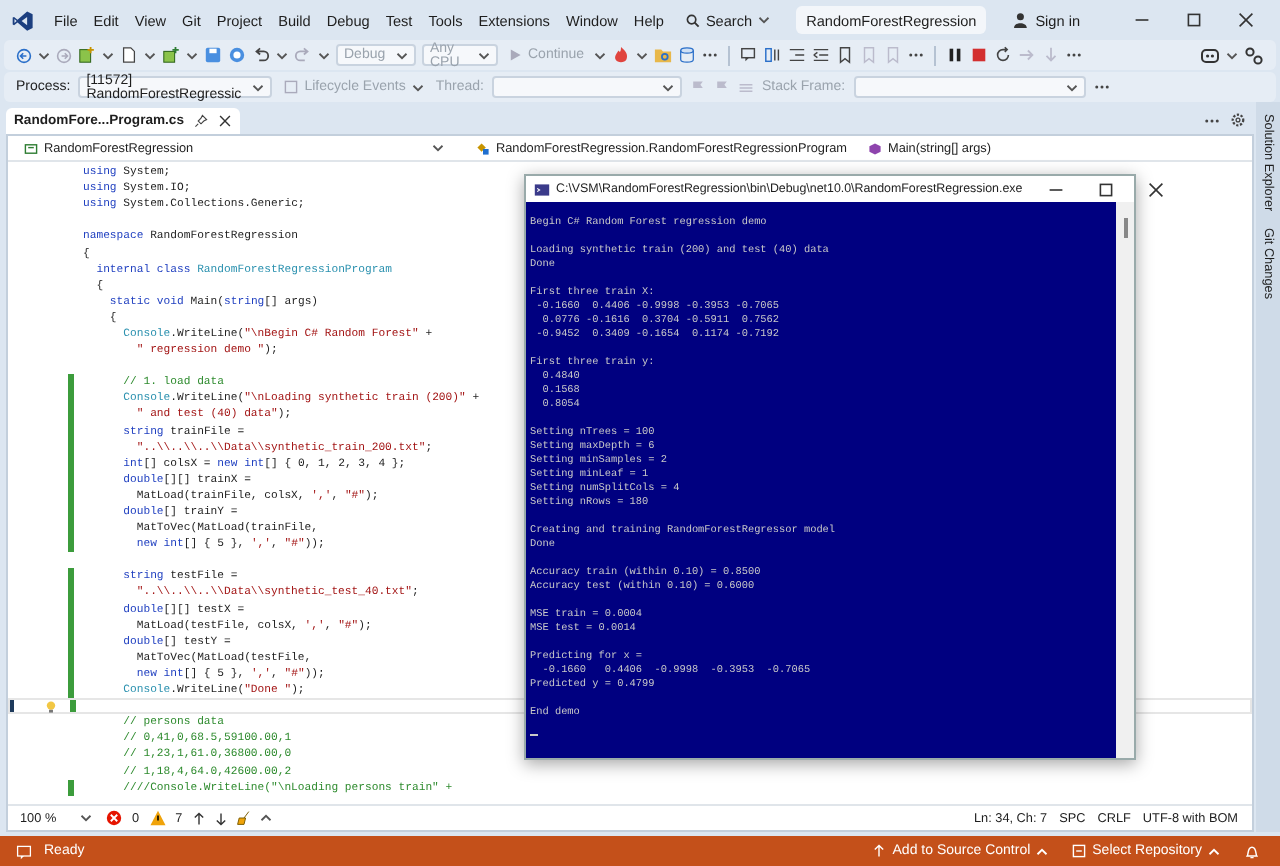  What do you see at coordinates (663, 55) in the screenshot?
I see `folder-search-icon` at bounding box center [663, 55].